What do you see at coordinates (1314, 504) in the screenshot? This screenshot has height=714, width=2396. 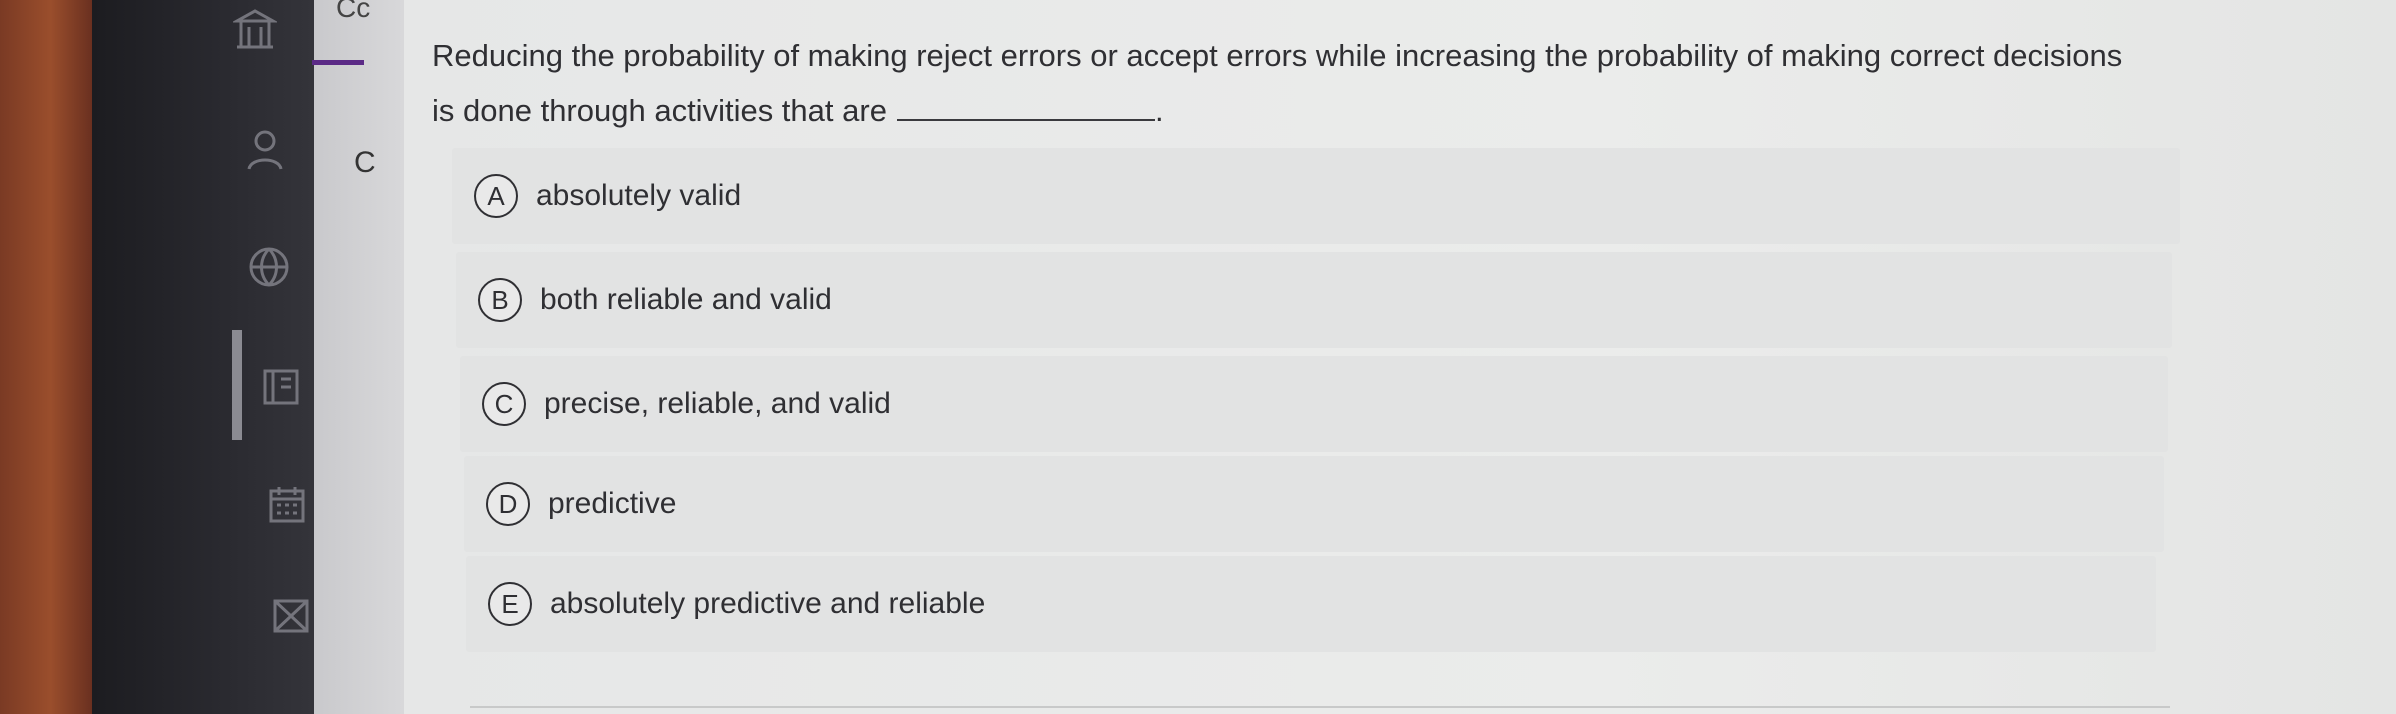 I see `option-d: D predictive` at bounding box center [1314, 504].